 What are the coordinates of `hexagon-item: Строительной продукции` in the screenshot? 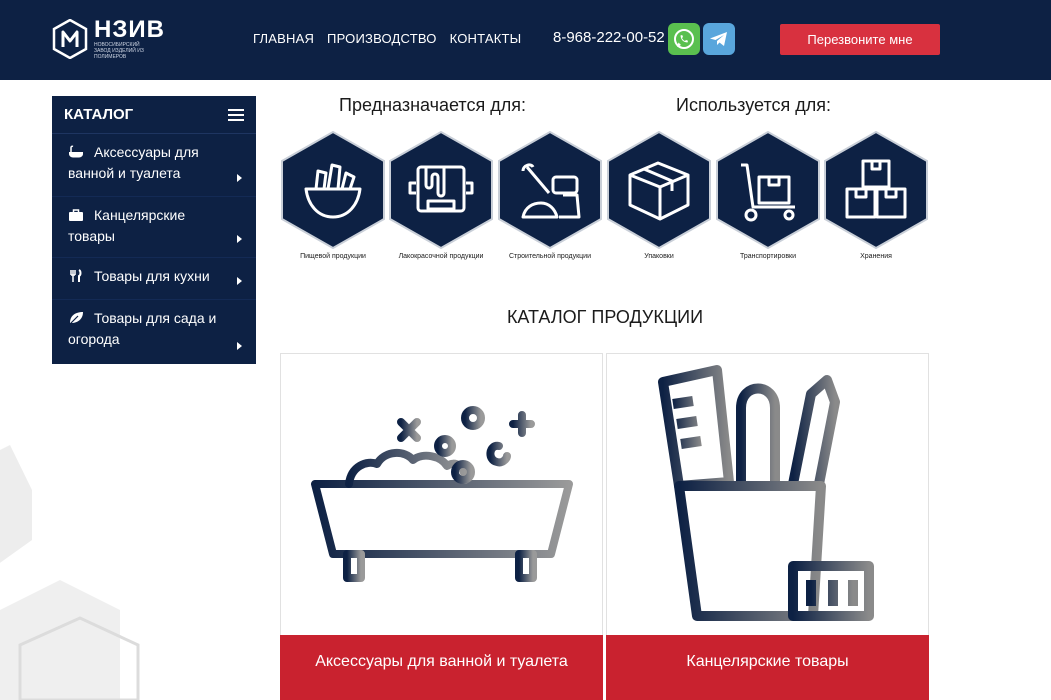 It's located at (550, 195).